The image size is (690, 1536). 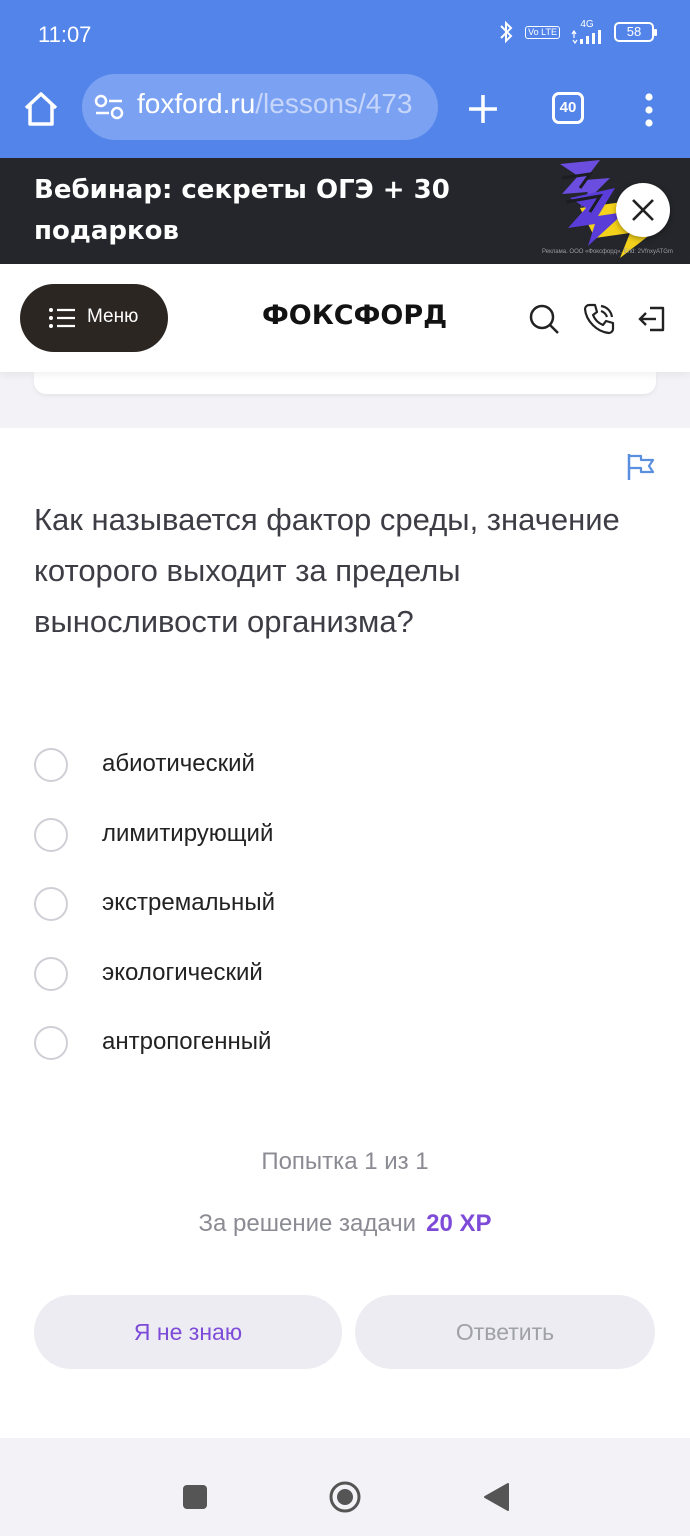 What do you see at coordinates (41, 109) in the screenshot?
I see `home-icon` at bounding box center [41, 109].